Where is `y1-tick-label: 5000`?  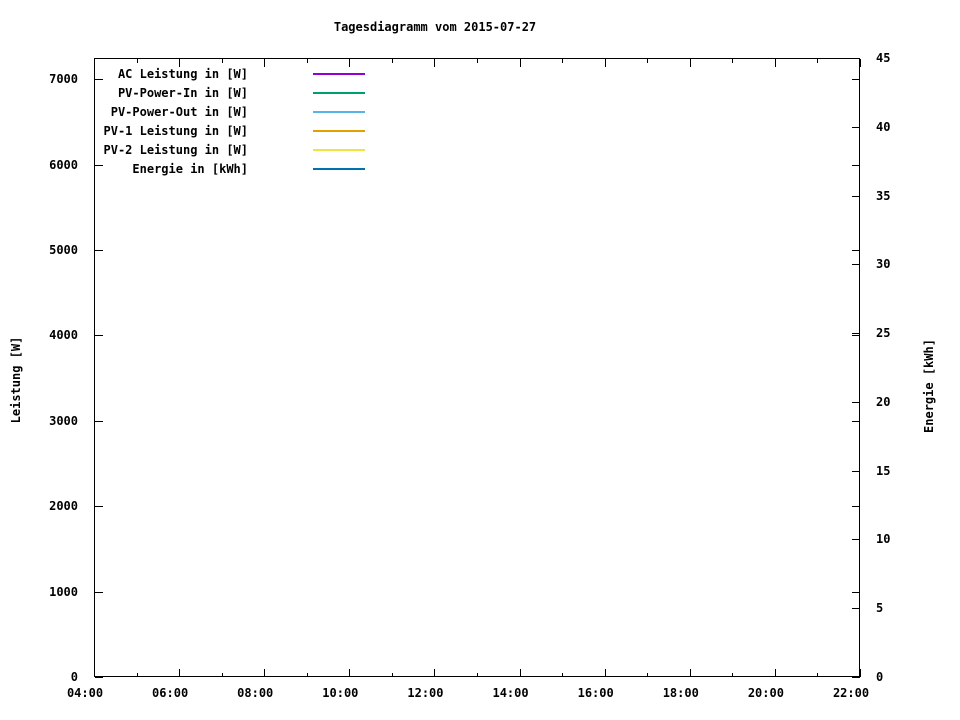 y1-tick-label: 5000 is located at coordinates (63, 250).